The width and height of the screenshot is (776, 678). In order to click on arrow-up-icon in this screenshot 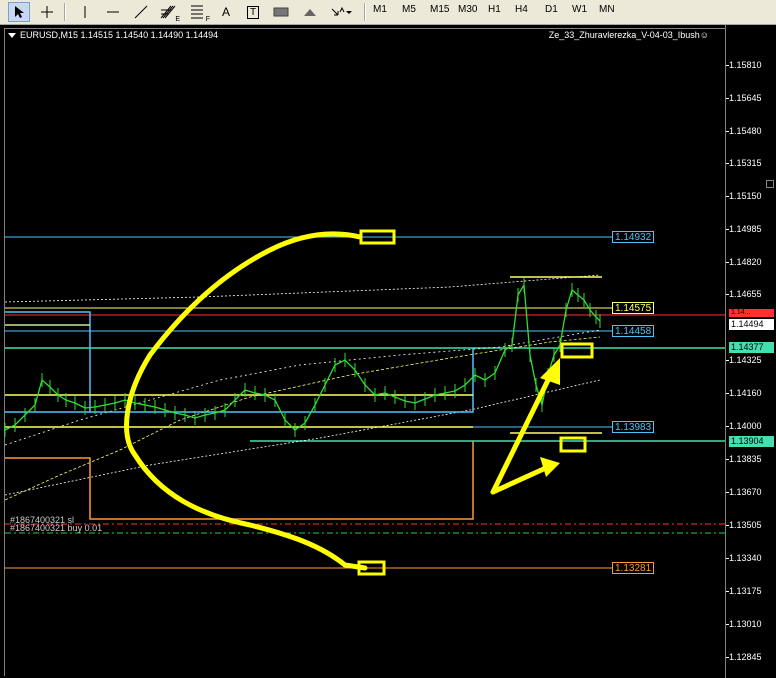, I will do `click(310, 12)`.